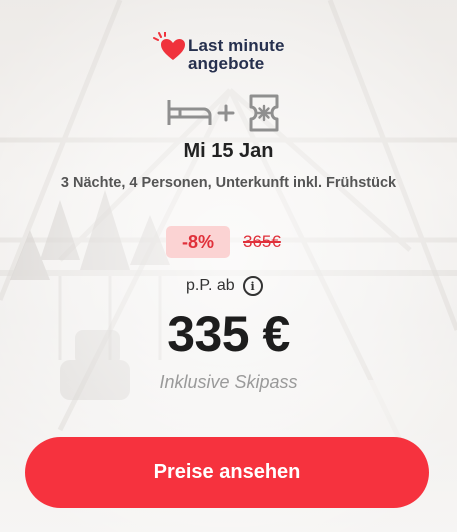 This screenshot has height=532, width=457. What do you see at coordinates (236, 45) in the screenshot?
I see `brand-title-line1: Last minute` at bounding box center [236, 45].